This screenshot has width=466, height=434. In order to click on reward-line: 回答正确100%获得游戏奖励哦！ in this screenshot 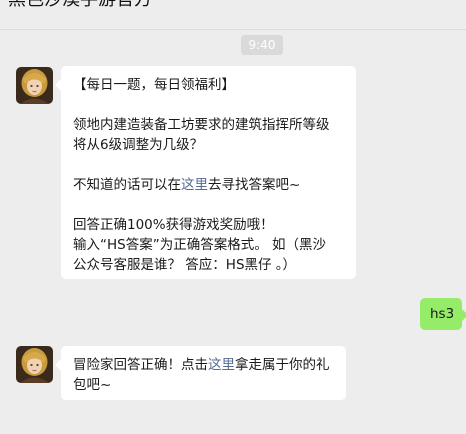, I will do `click(173, 225)`.